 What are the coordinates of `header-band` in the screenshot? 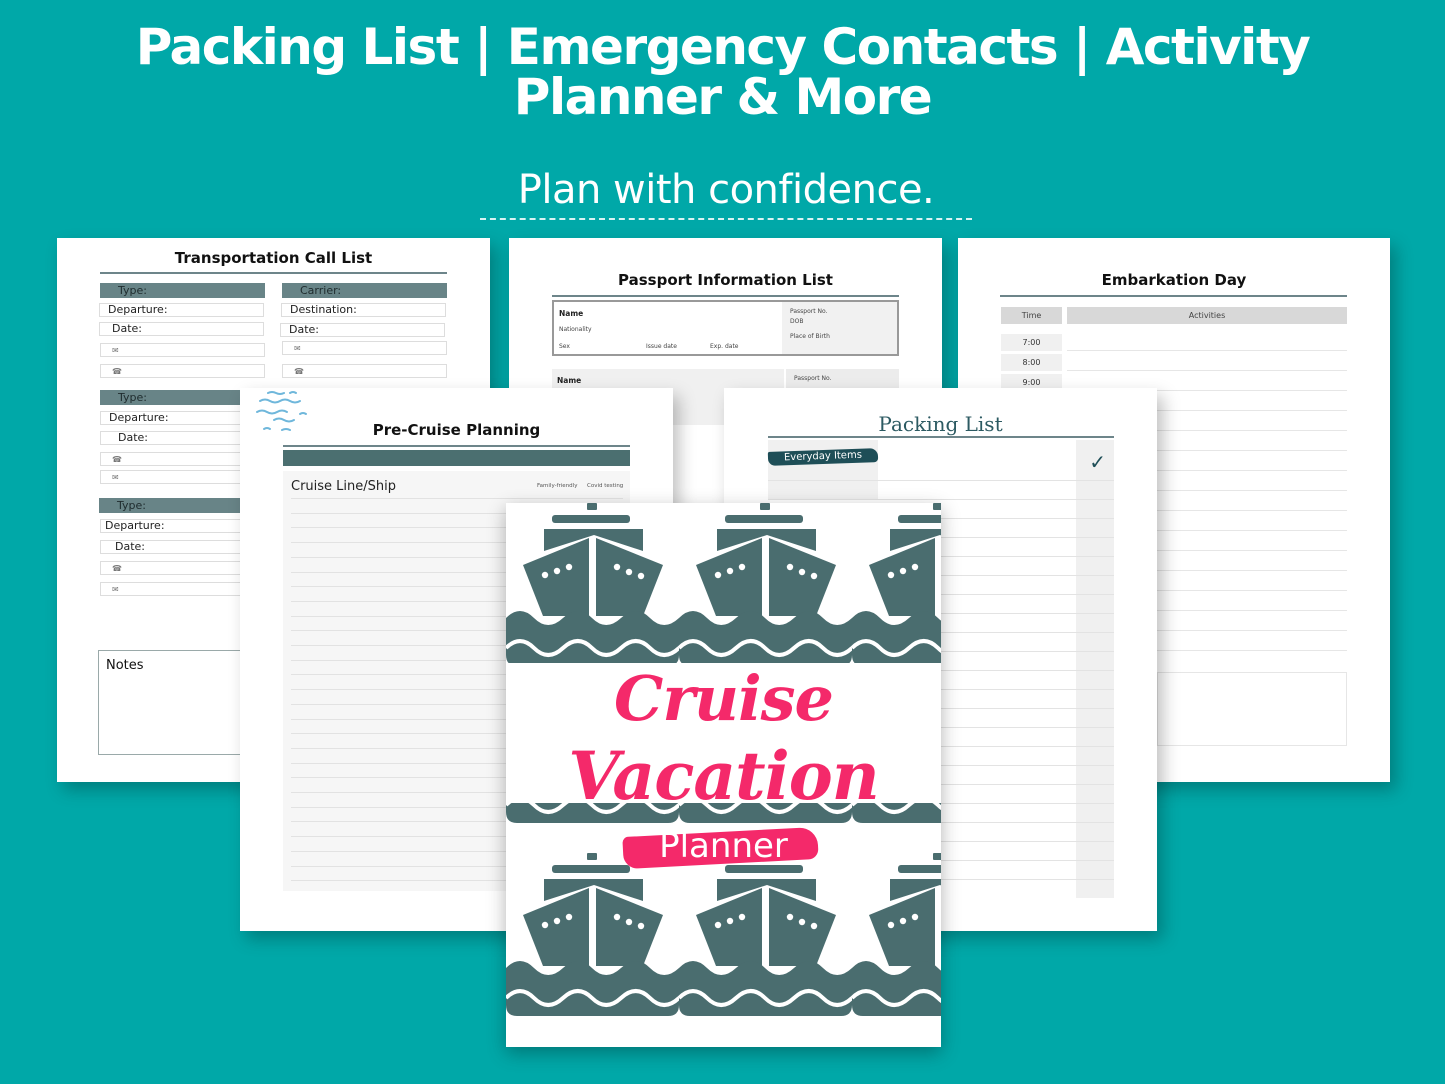 It's located at (456, 458).